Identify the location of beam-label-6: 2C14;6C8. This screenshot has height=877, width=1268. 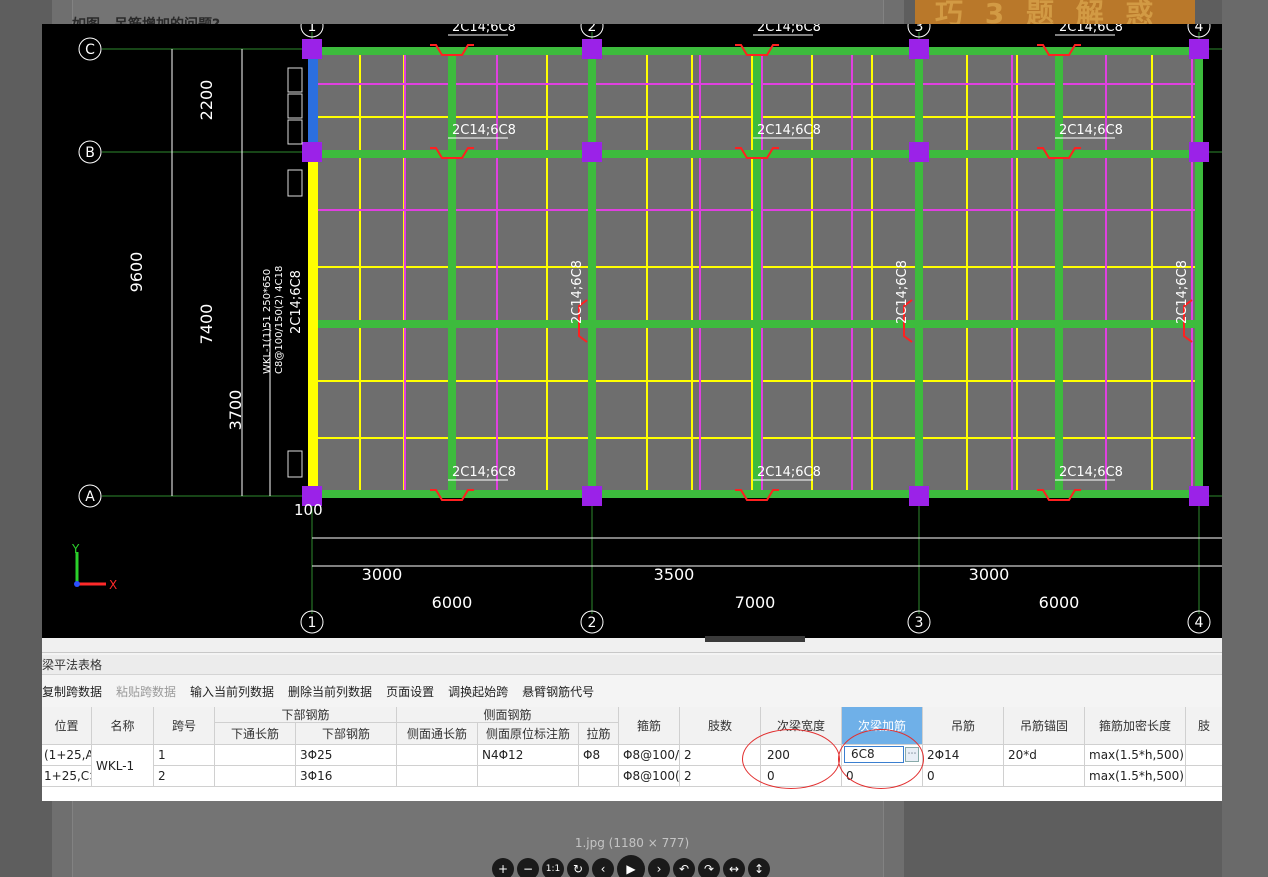
(484, 472).